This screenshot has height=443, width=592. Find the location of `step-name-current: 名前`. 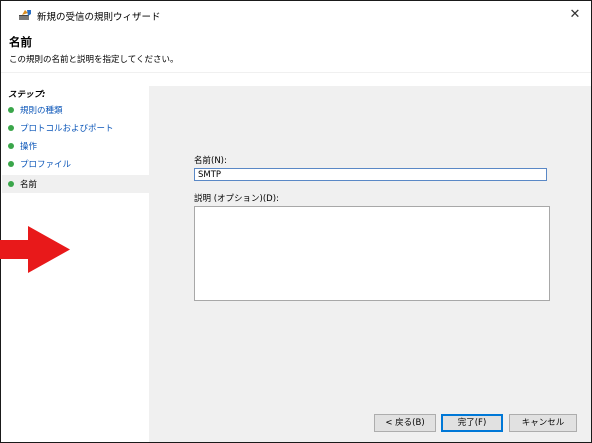

step-name-current: 名前 is located at coordinates (75, 184).